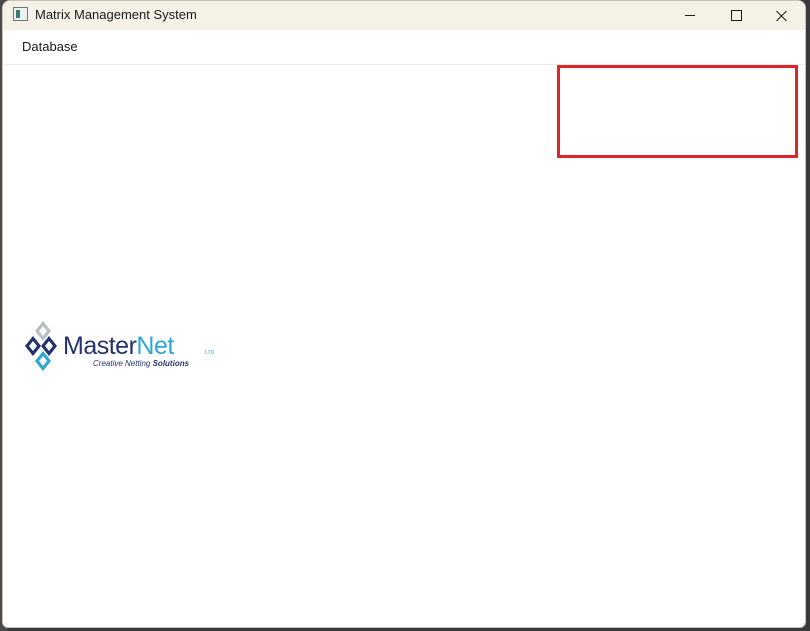  I want to click on close-button, so click(782, 15).